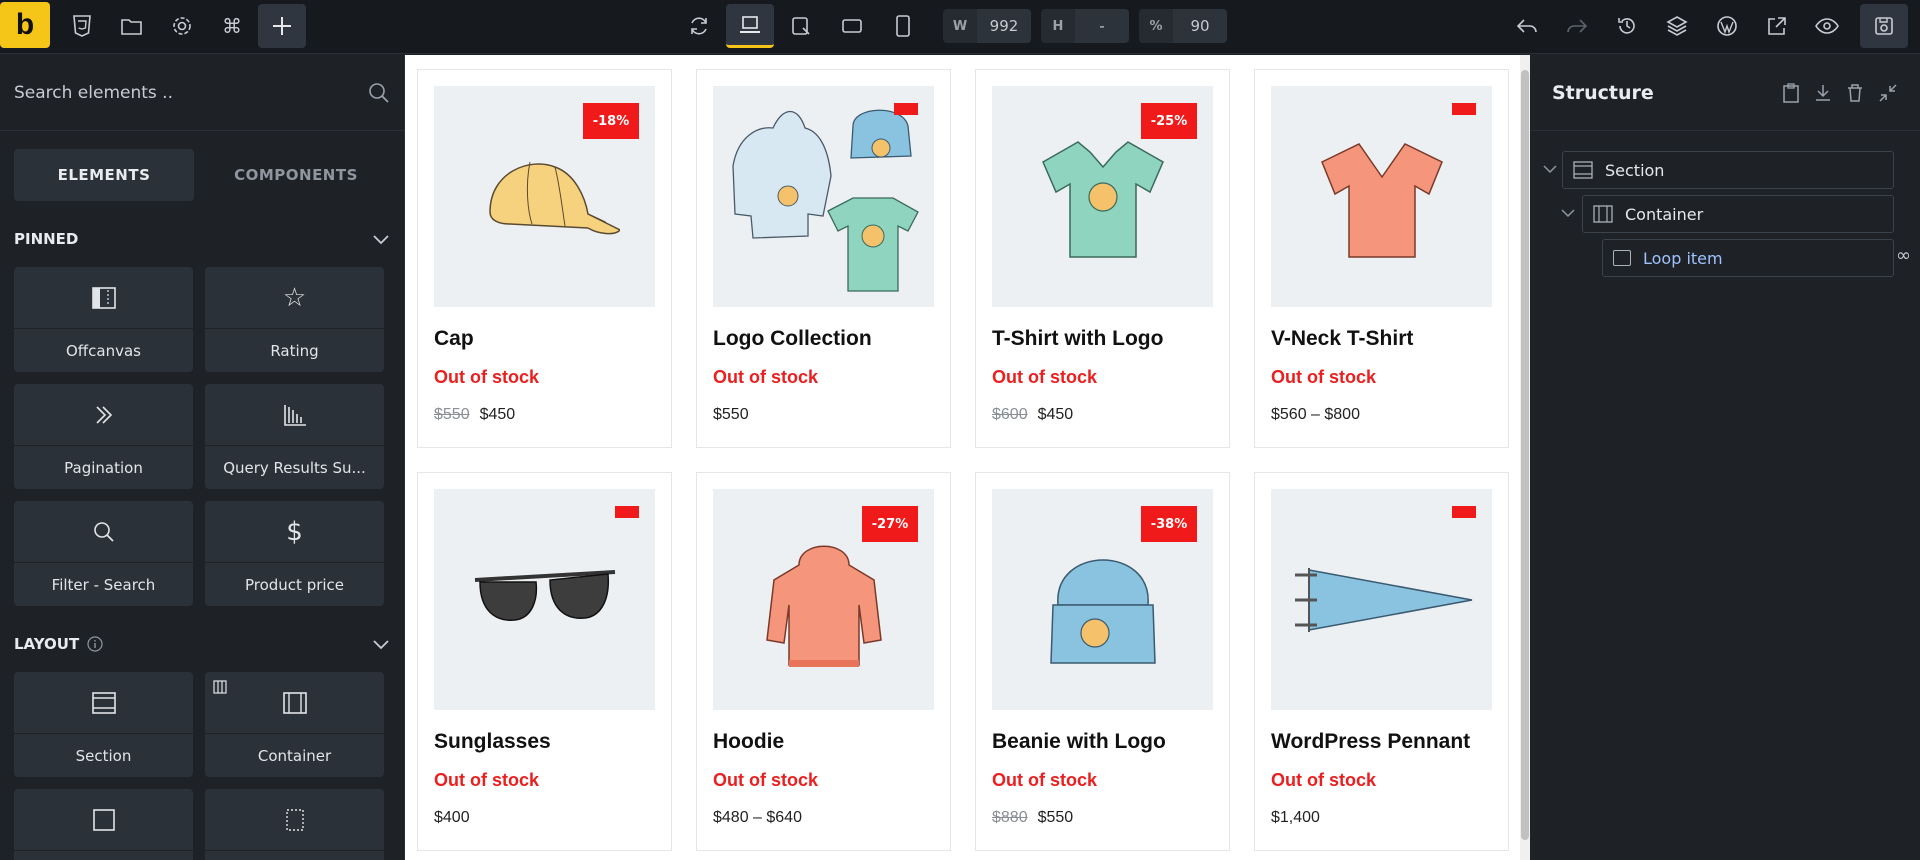 The height and width of the screenshot is (860, 1920). What do you see at coordinates (1381, 339) in the screenshot?
I see `product-name: V-Neck T-Shirt` at bounding box center [1381, 339].